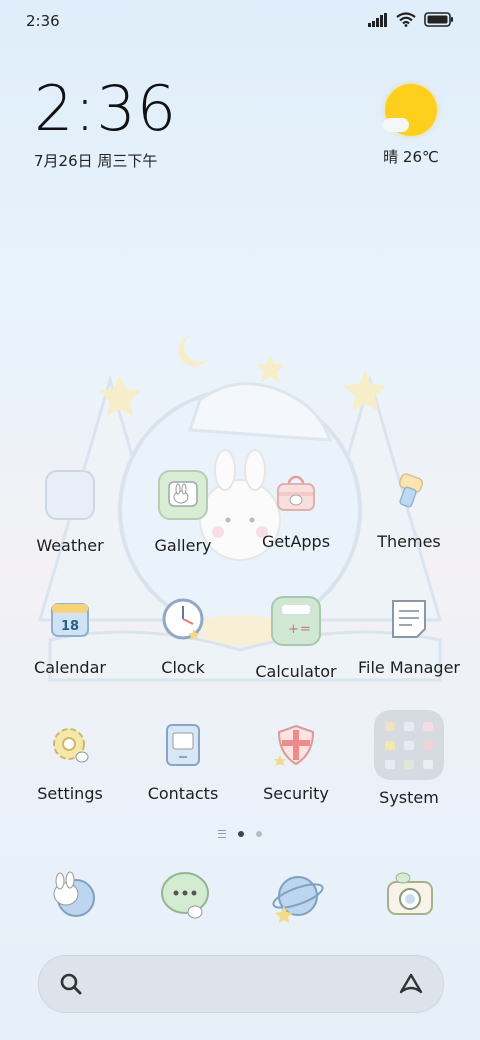 This screenshot has width=480, height=1040. Describe the element at coordinates (241, 984) in the screenshot. I see `search-bar` at that location.